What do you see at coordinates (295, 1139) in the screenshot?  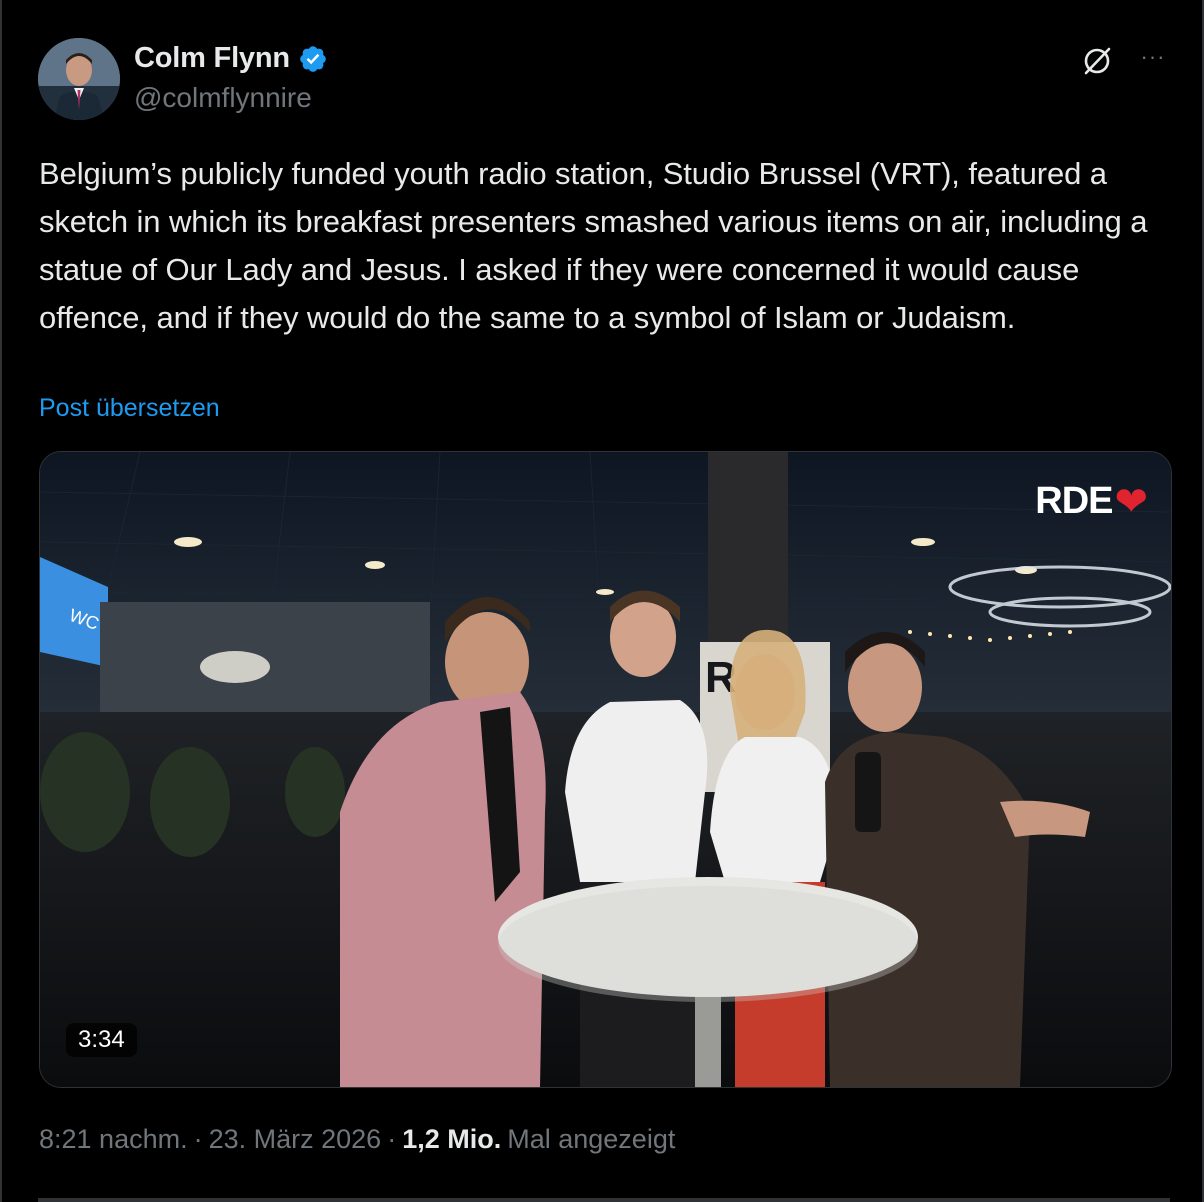 I see `post-date: 23. März 2026` at bounding box center [295, 1139].